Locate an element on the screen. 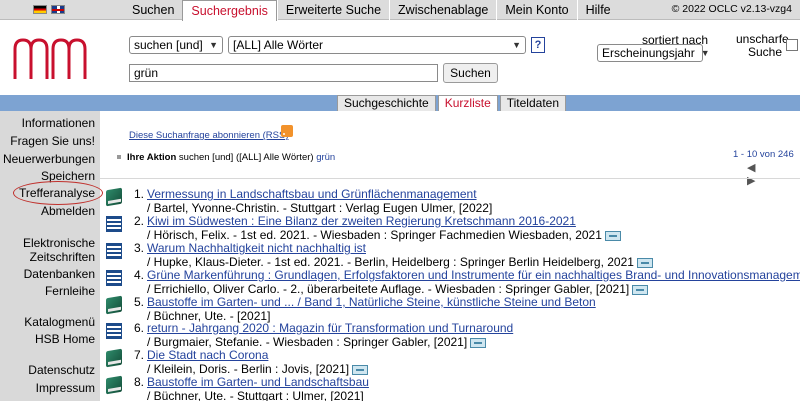  sidebar-item-datenbanken: Datenbanken is located at coordinates (59, 274).